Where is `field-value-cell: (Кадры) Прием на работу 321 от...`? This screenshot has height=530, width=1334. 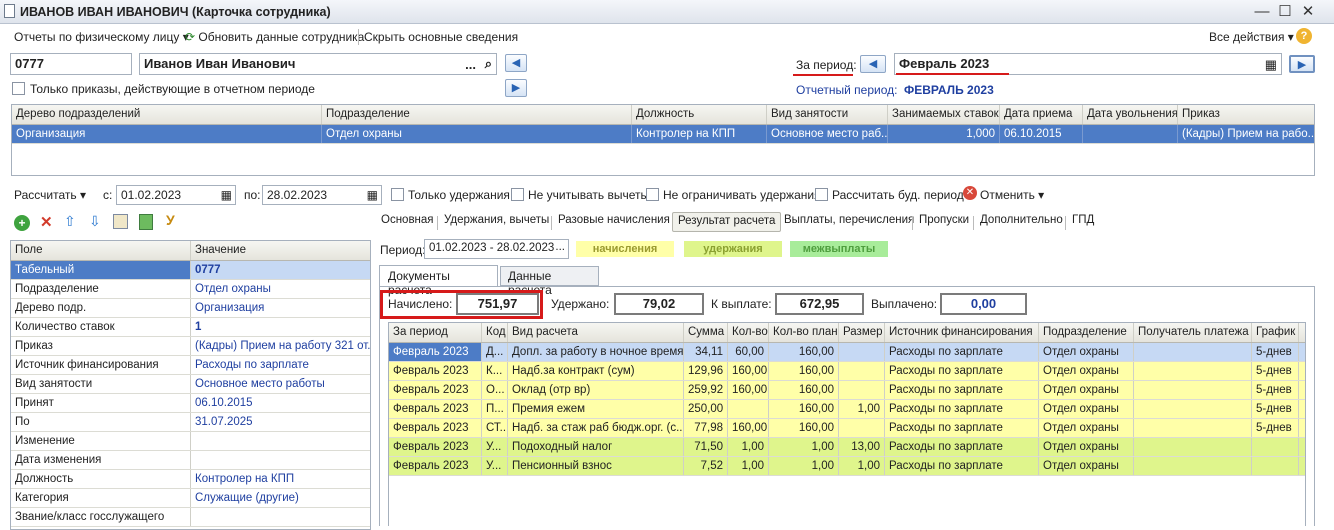
field-value-cell: (Кадры) Прием на работу 321 от... is located at coordinates (280, 346).